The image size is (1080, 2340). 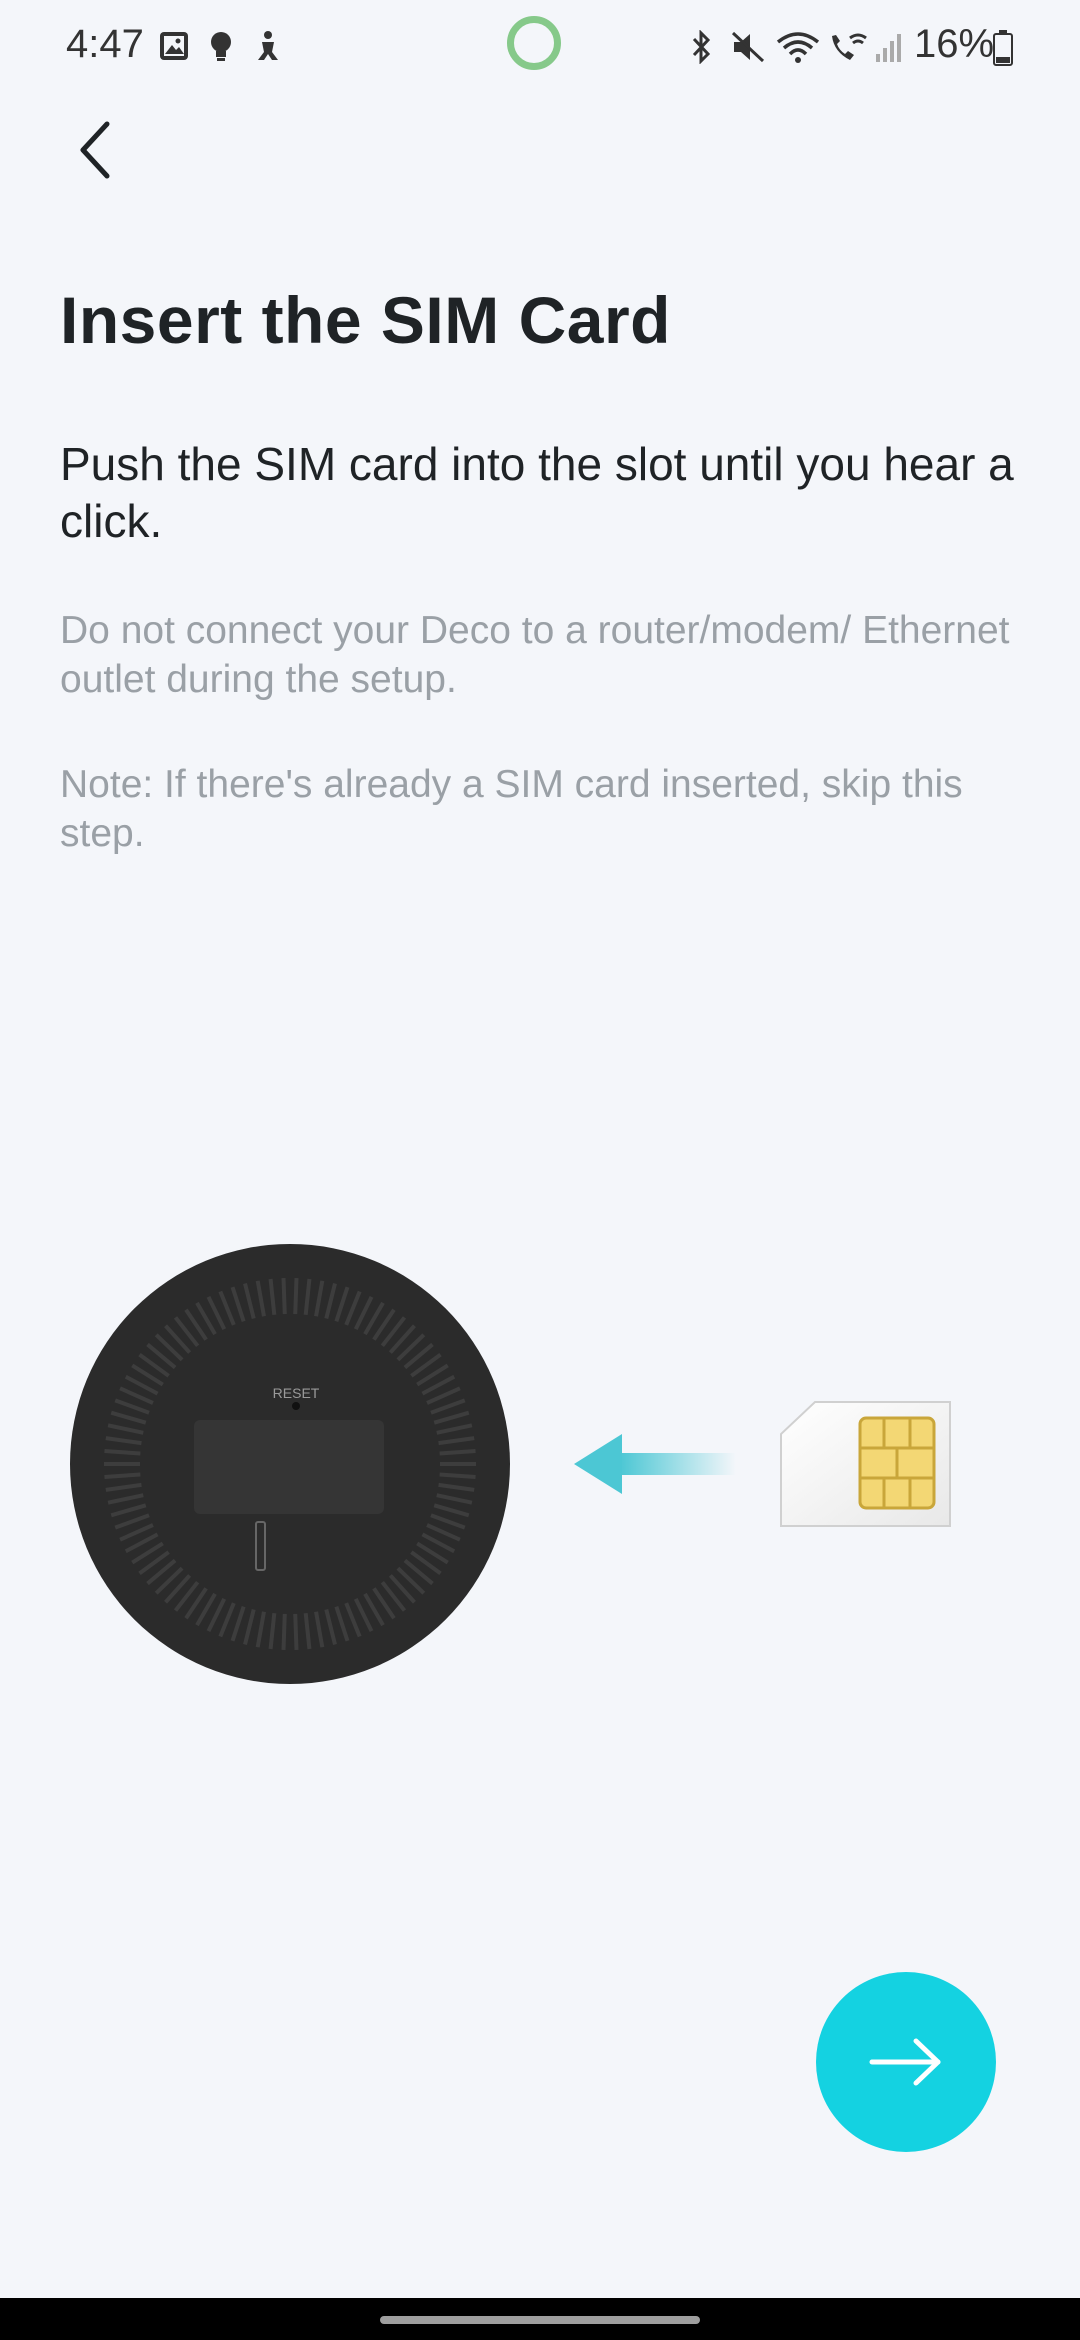 What do you see at coordinates (105, 44) in the screenshot?
I see `status-time: 4:47` at bounding box center [105, 44].